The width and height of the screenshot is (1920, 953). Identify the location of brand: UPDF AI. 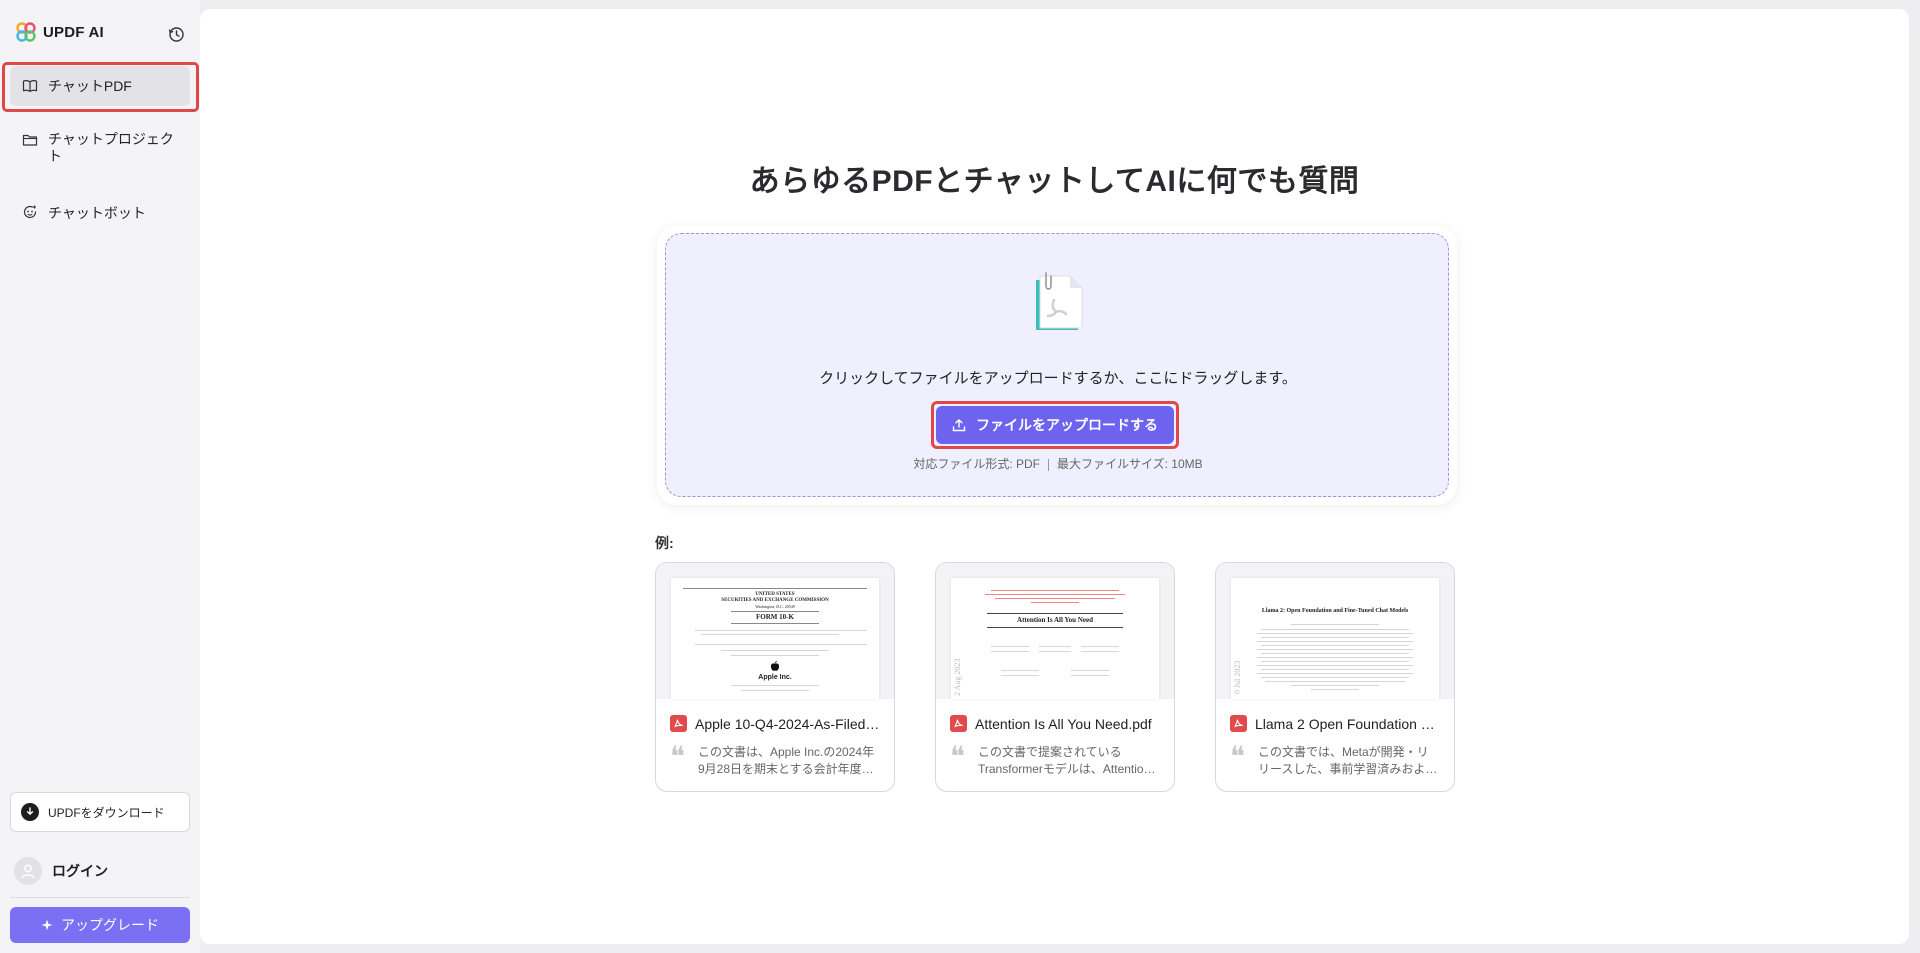
(60, 32).